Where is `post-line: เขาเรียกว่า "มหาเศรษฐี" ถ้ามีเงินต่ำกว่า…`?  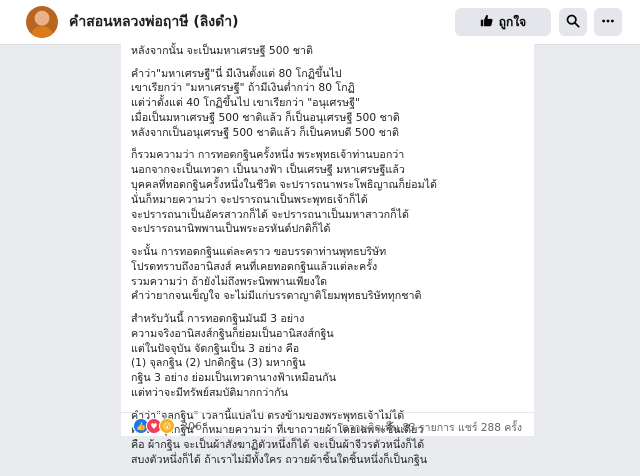 post-line: เขาเรียกว่า "มหาเศรษฐี" ถ้ามีเงินต่ำกว่า… is located at coordinates (243, 88).